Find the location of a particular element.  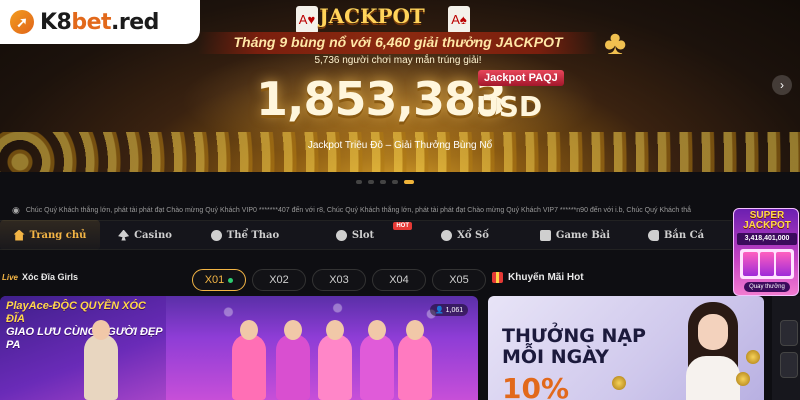

nav-label: Trang chủ is located at coordinates (58, 235).